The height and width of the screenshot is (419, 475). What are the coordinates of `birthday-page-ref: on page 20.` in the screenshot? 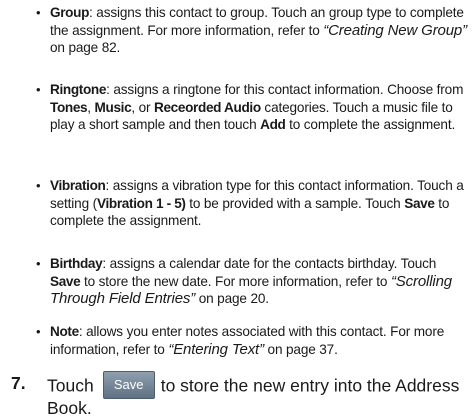 It's located at (232, 298).